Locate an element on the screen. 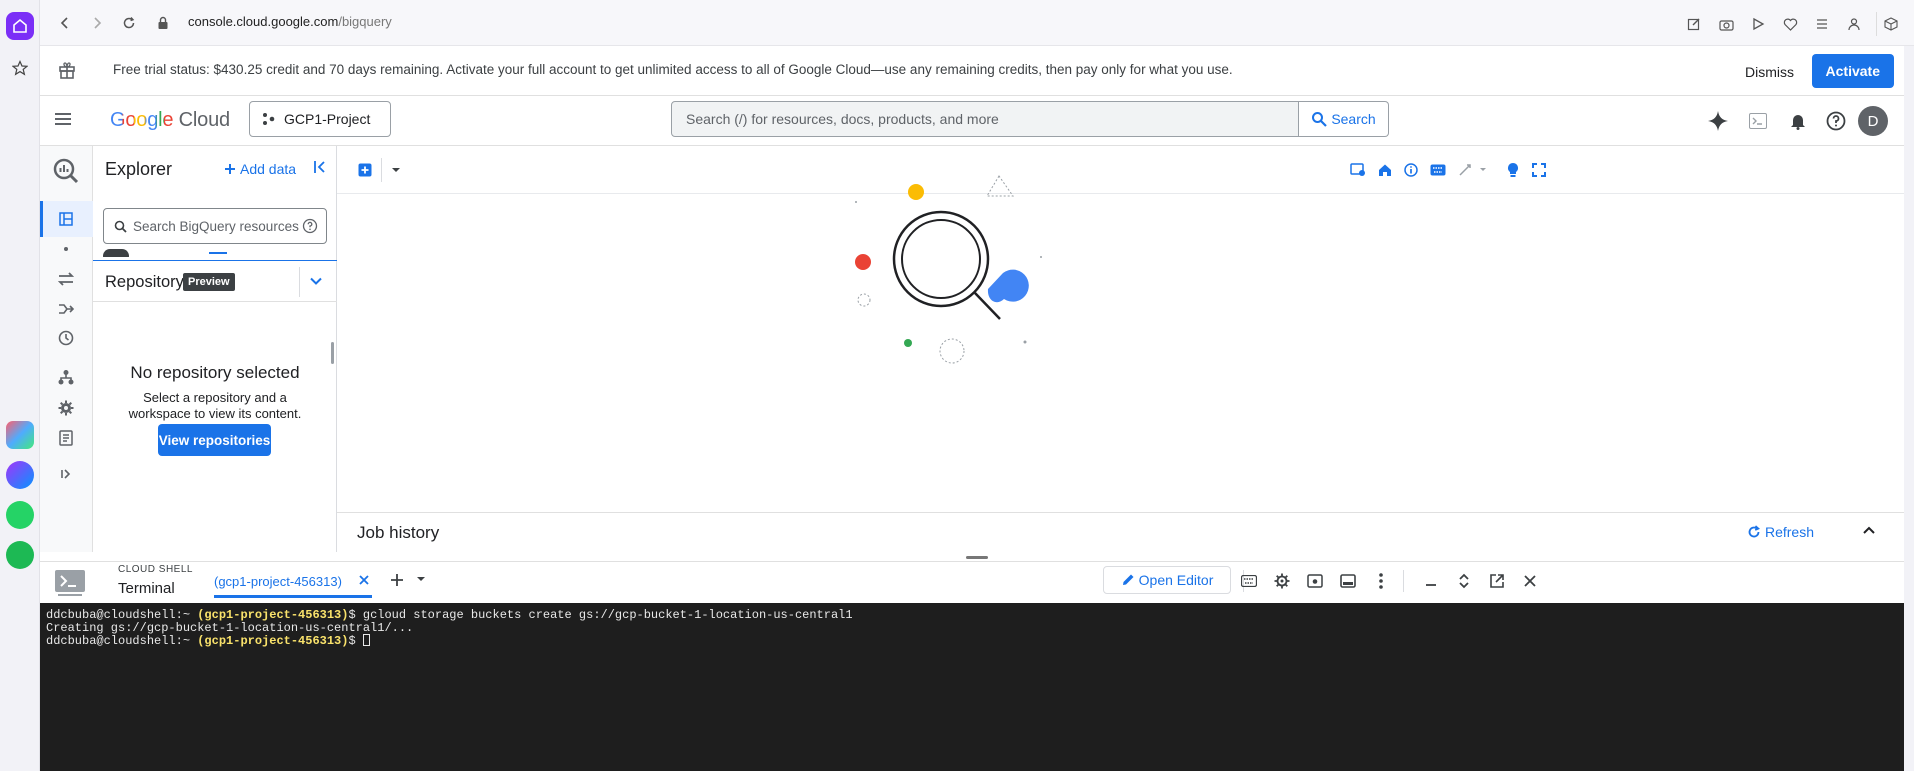 This screenshot has height=771, width=1914. resource-toggle-partial is located at coordinates (116, 253).